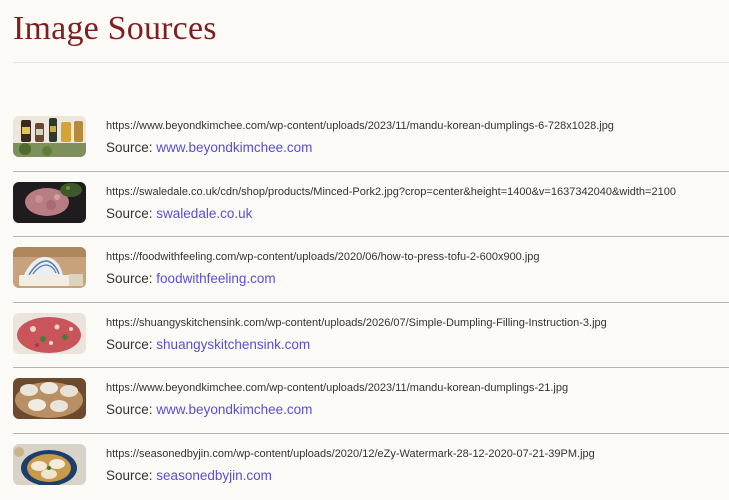 The image size is (729, 500). I want to click on page-title: Image Sources, so click(115, 28).